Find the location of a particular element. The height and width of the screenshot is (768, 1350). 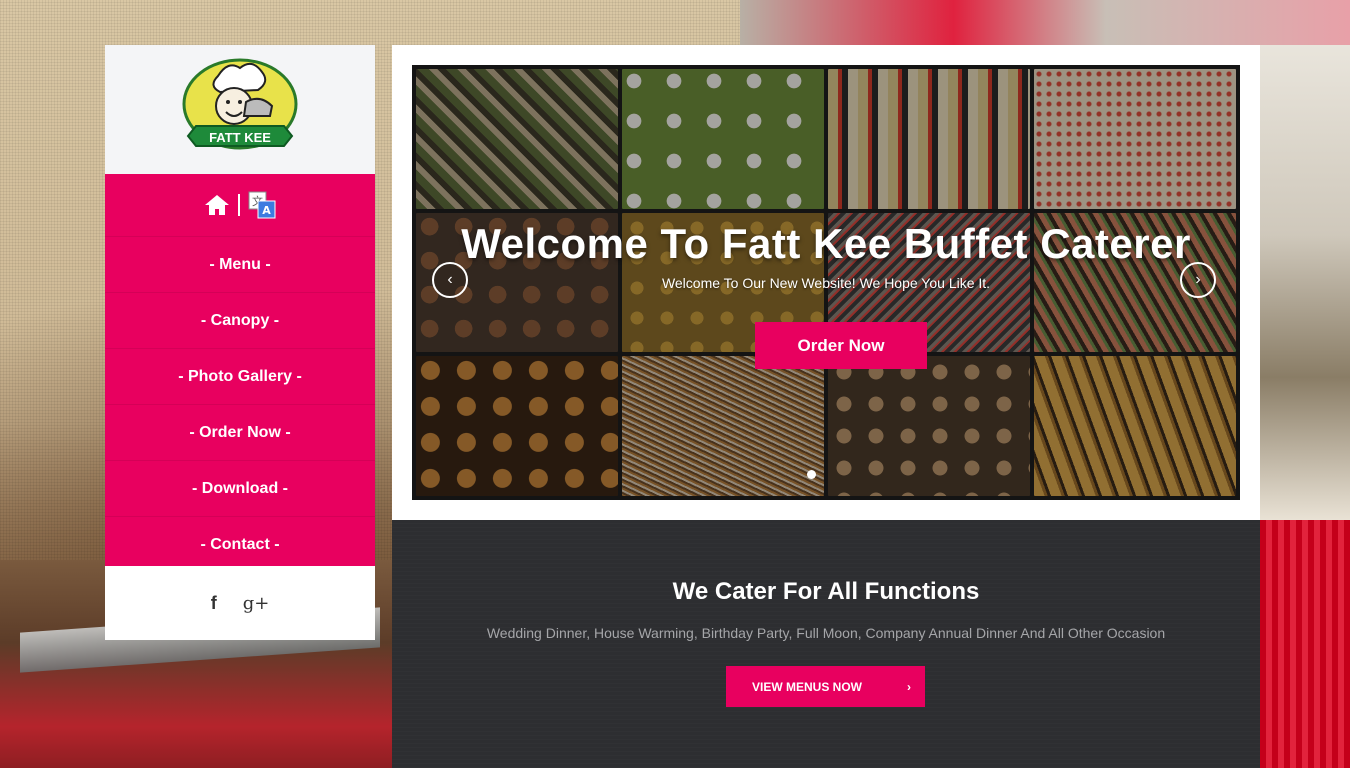

nav-item-order-now: - Order Now - is located at coordinates (240, 433).